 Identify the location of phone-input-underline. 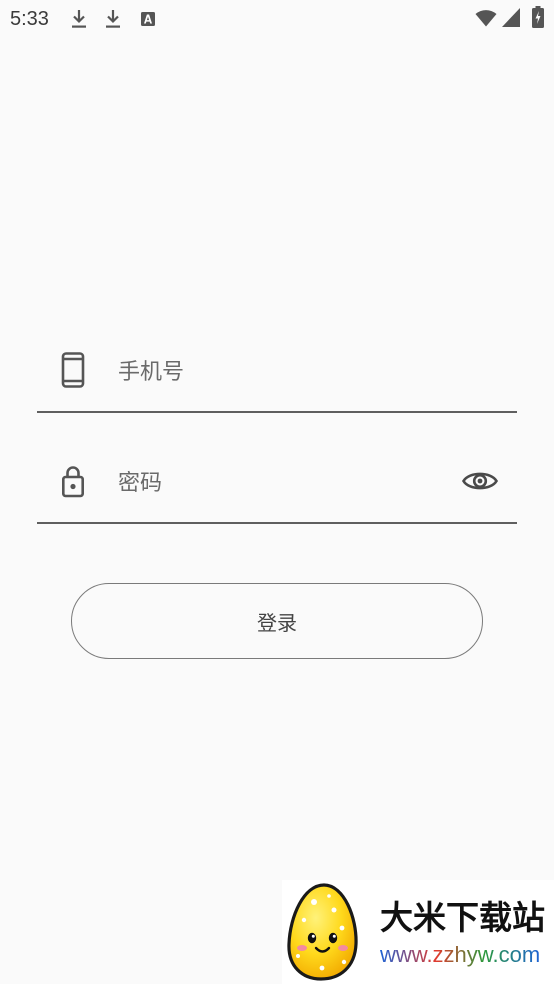
(277, 412).